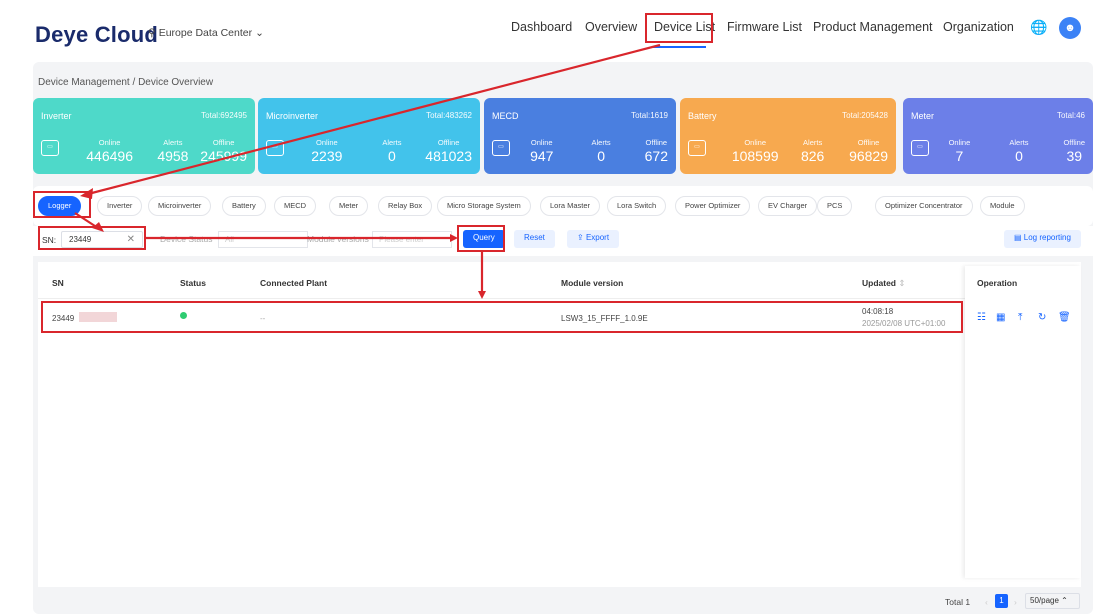 This screenshot has width=1105, height=614. I want to click on arrow-head-row, so click(482, 295).